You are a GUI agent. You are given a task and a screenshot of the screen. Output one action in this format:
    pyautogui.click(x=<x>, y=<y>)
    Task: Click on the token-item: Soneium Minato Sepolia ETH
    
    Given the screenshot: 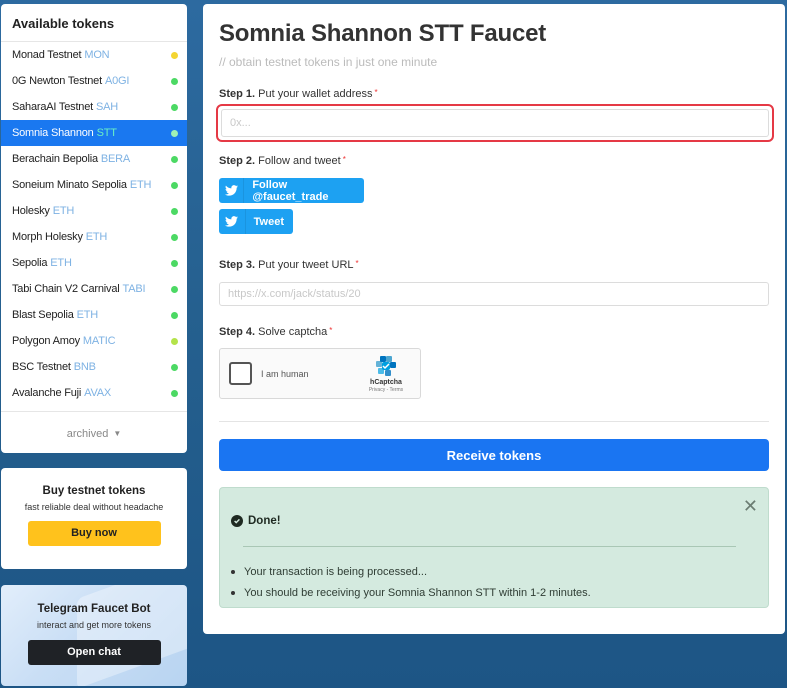 What is the action you would take?
    pyautogui.click(x=94, y=185)
    